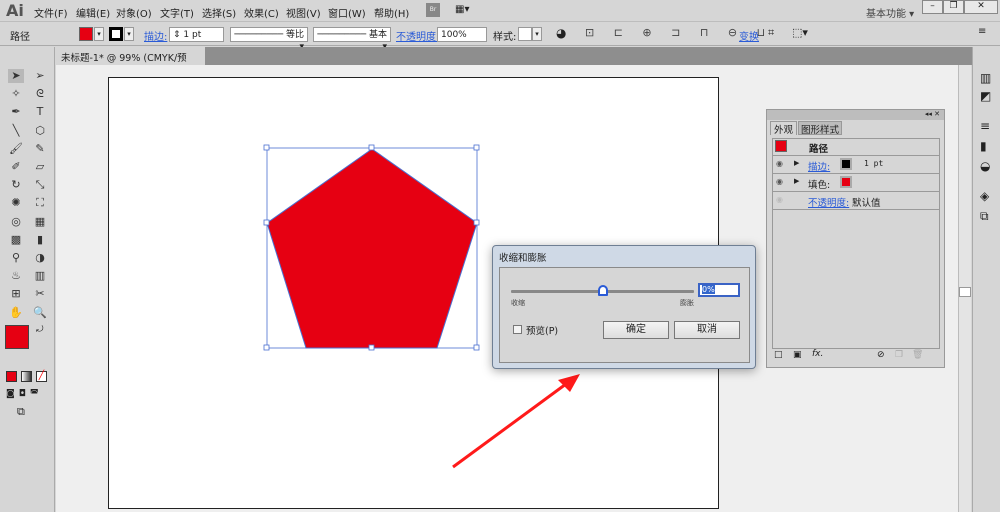 The image size is (1000, 512). Describe the element at coordinates (542, 330) in the screenshot. I see `preview-label: 预览(P)` at that location.